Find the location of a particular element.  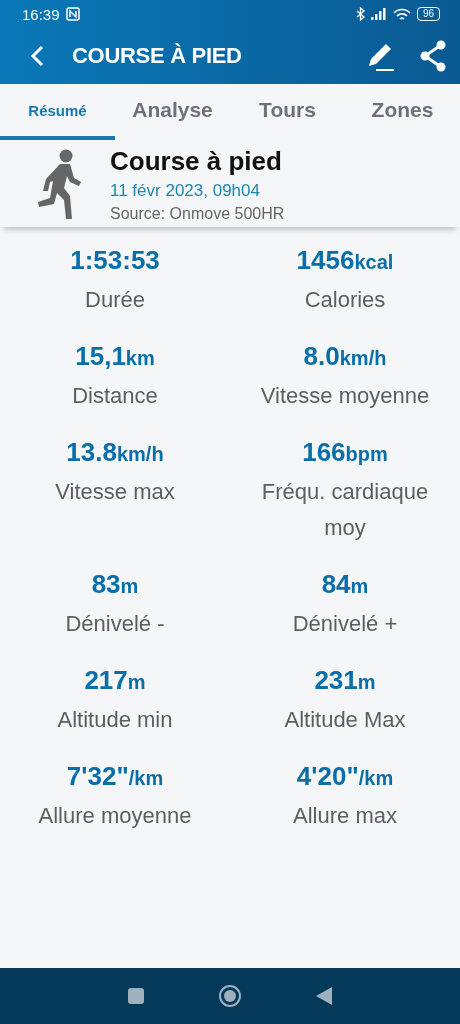

stat-label: Calories is located at coordinates (345, 300).